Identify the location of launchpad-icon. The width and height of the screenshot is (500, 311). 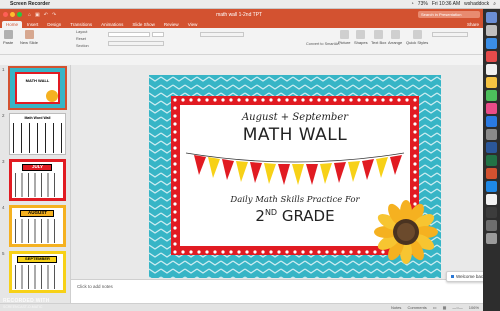
(491, 30).